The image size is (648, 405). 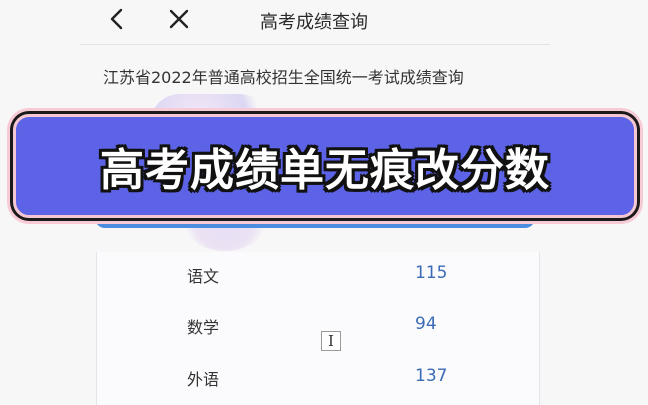 What do you see at coordinates (283, 77) in the screenshot?
I see `exam-query-heading: 江苏省2022年普通高校招生全国统一考试成绩查询` at bounding box center [283, 77].